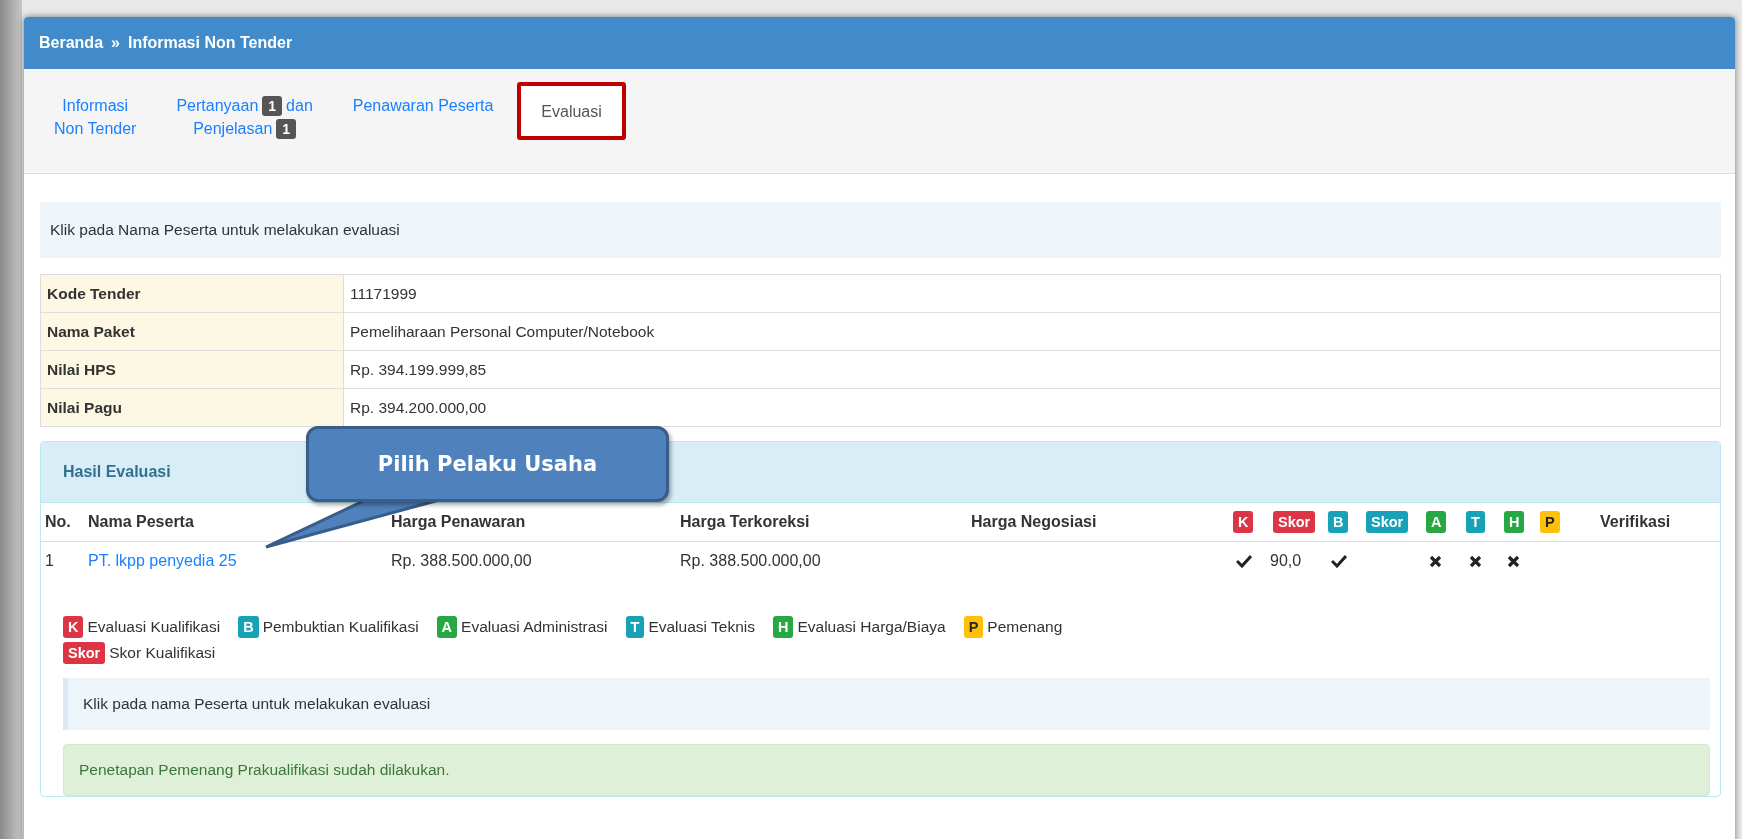 Image resolution: width=1742 pixels, height=839 pixels. I want to click on detail-value: 11171999, so click(1032, 293).